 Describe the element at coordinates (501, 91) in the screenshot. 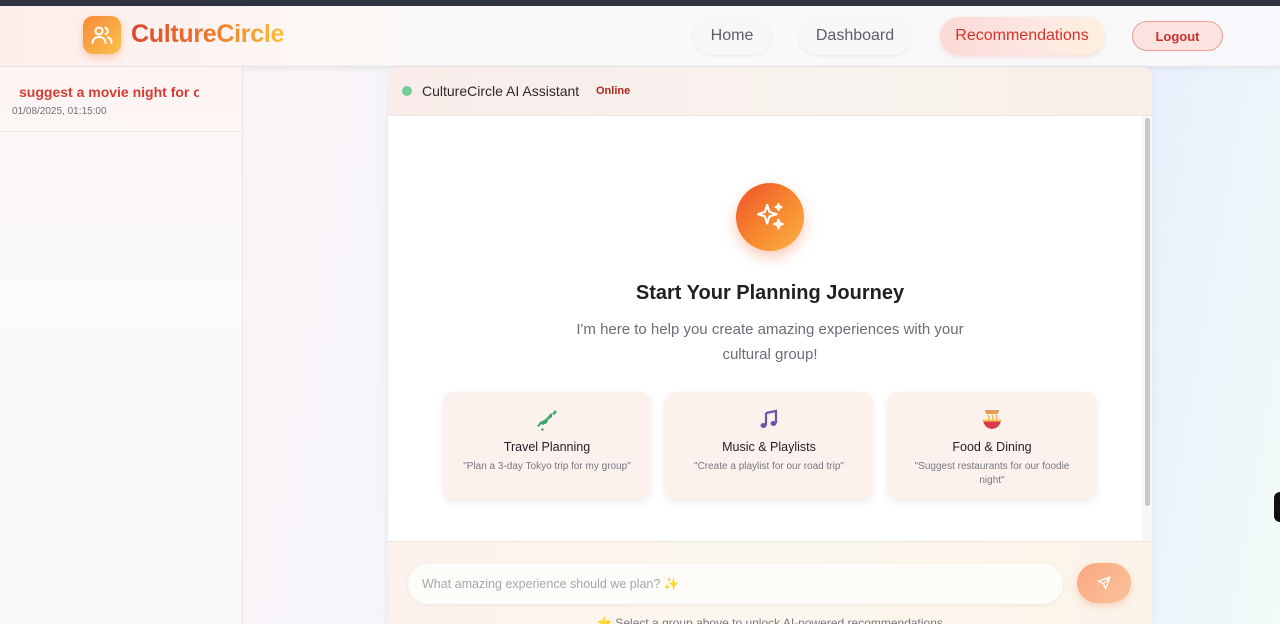

I see `assistant-name: CultureCircle AI Assistant` at that location.